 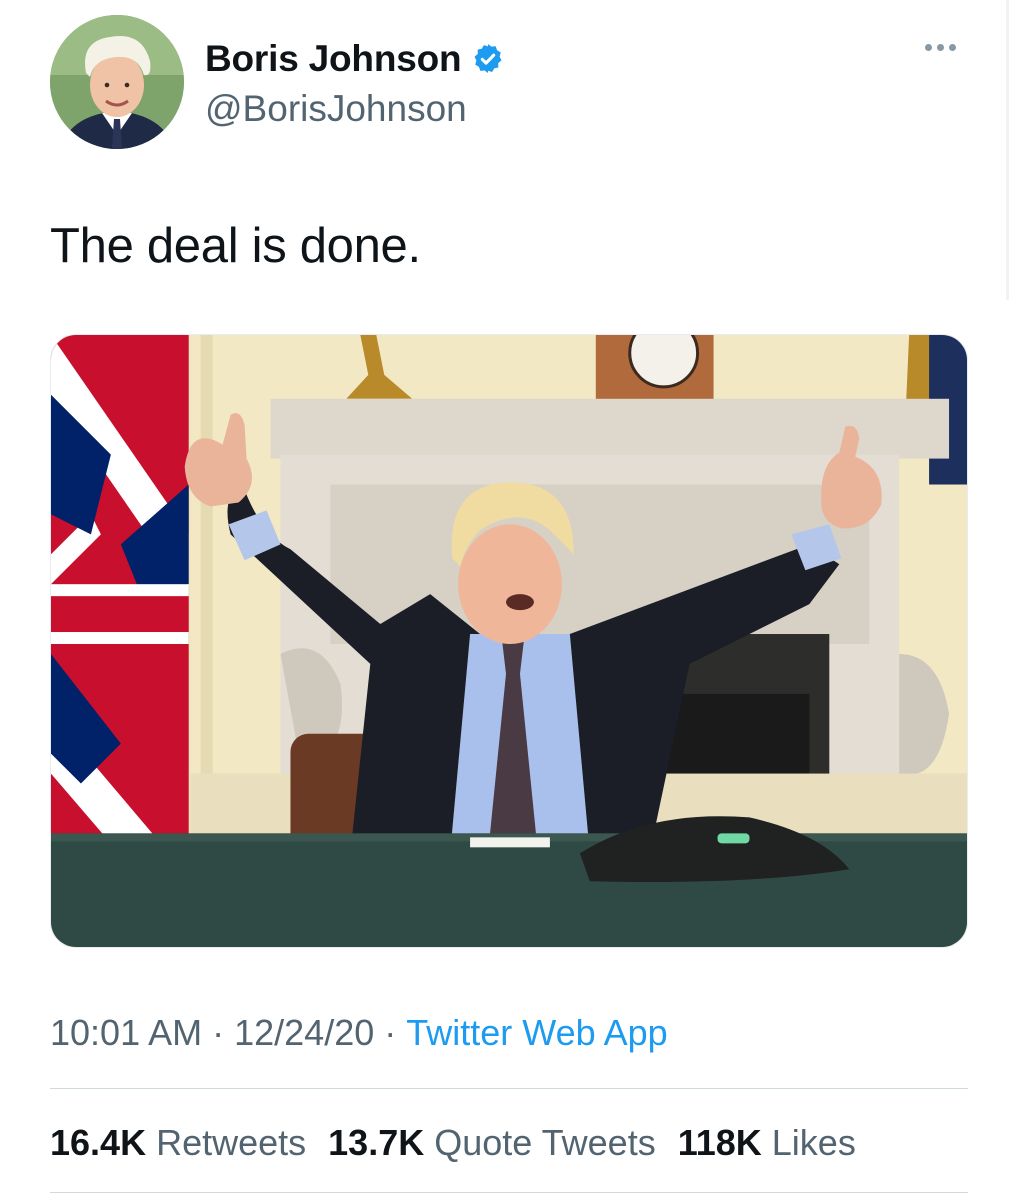 I want to click on likes-count: 118K, so click(x=719, y=1142).